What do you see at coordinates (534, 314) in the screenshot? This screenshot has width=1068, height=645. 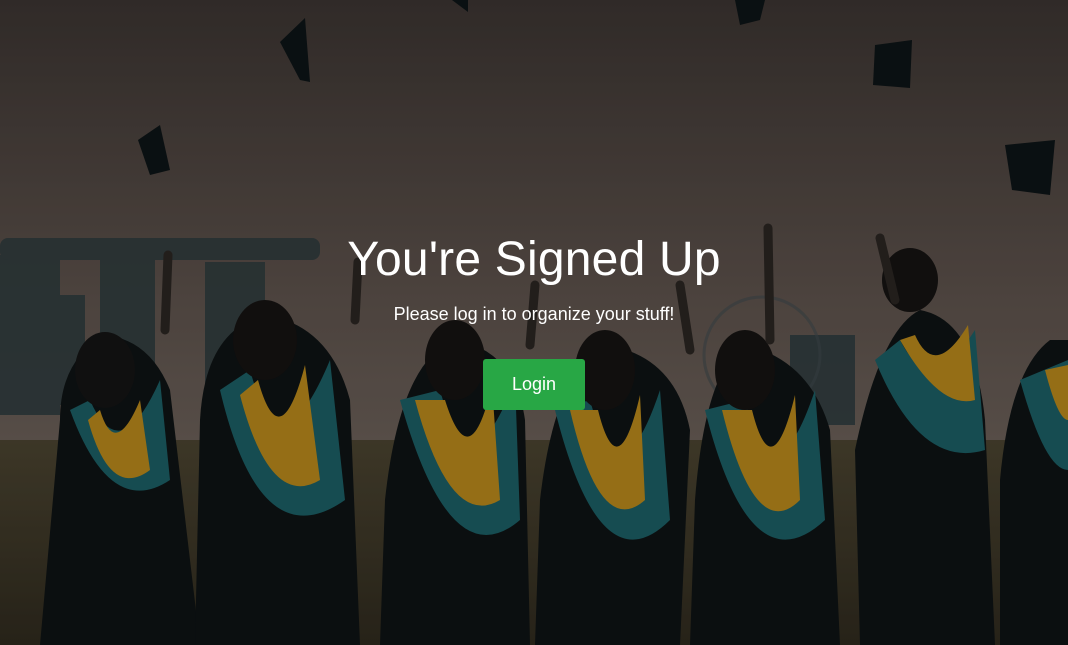 I see `page-subtitle: Please log in to organize your stuff!` at bounding box center [534, 314].